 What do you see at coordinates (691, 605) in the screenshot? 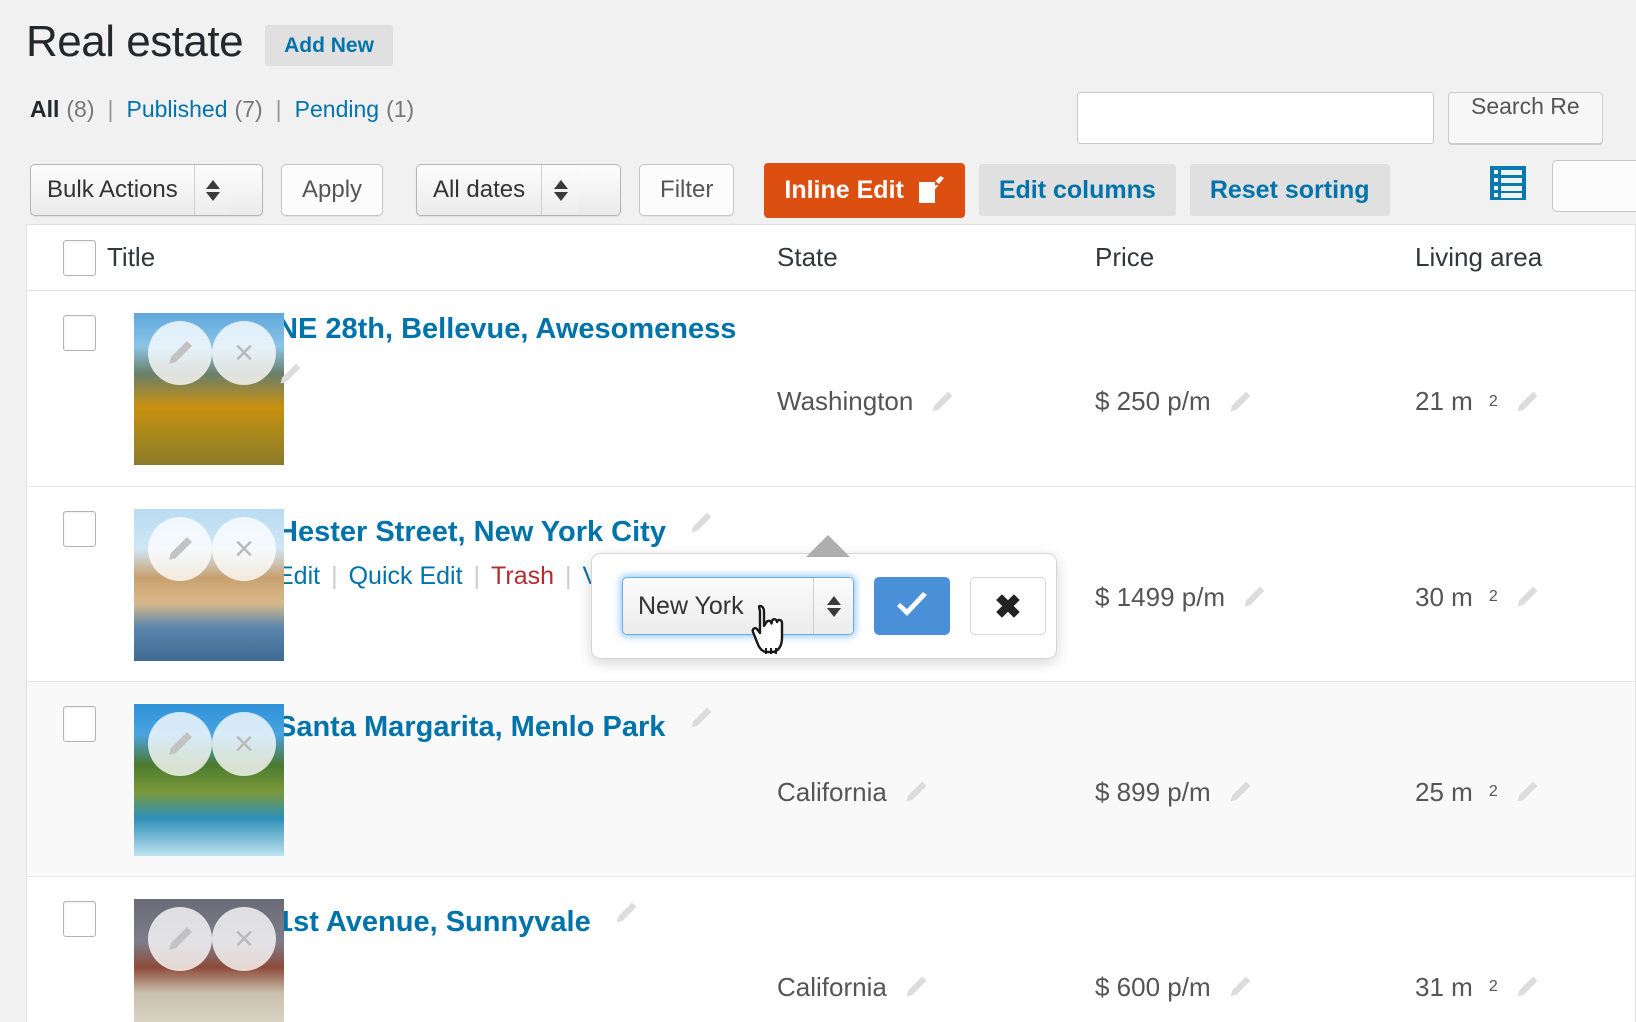
I see `state-select-value: New York` at bounding box center [691, 605].